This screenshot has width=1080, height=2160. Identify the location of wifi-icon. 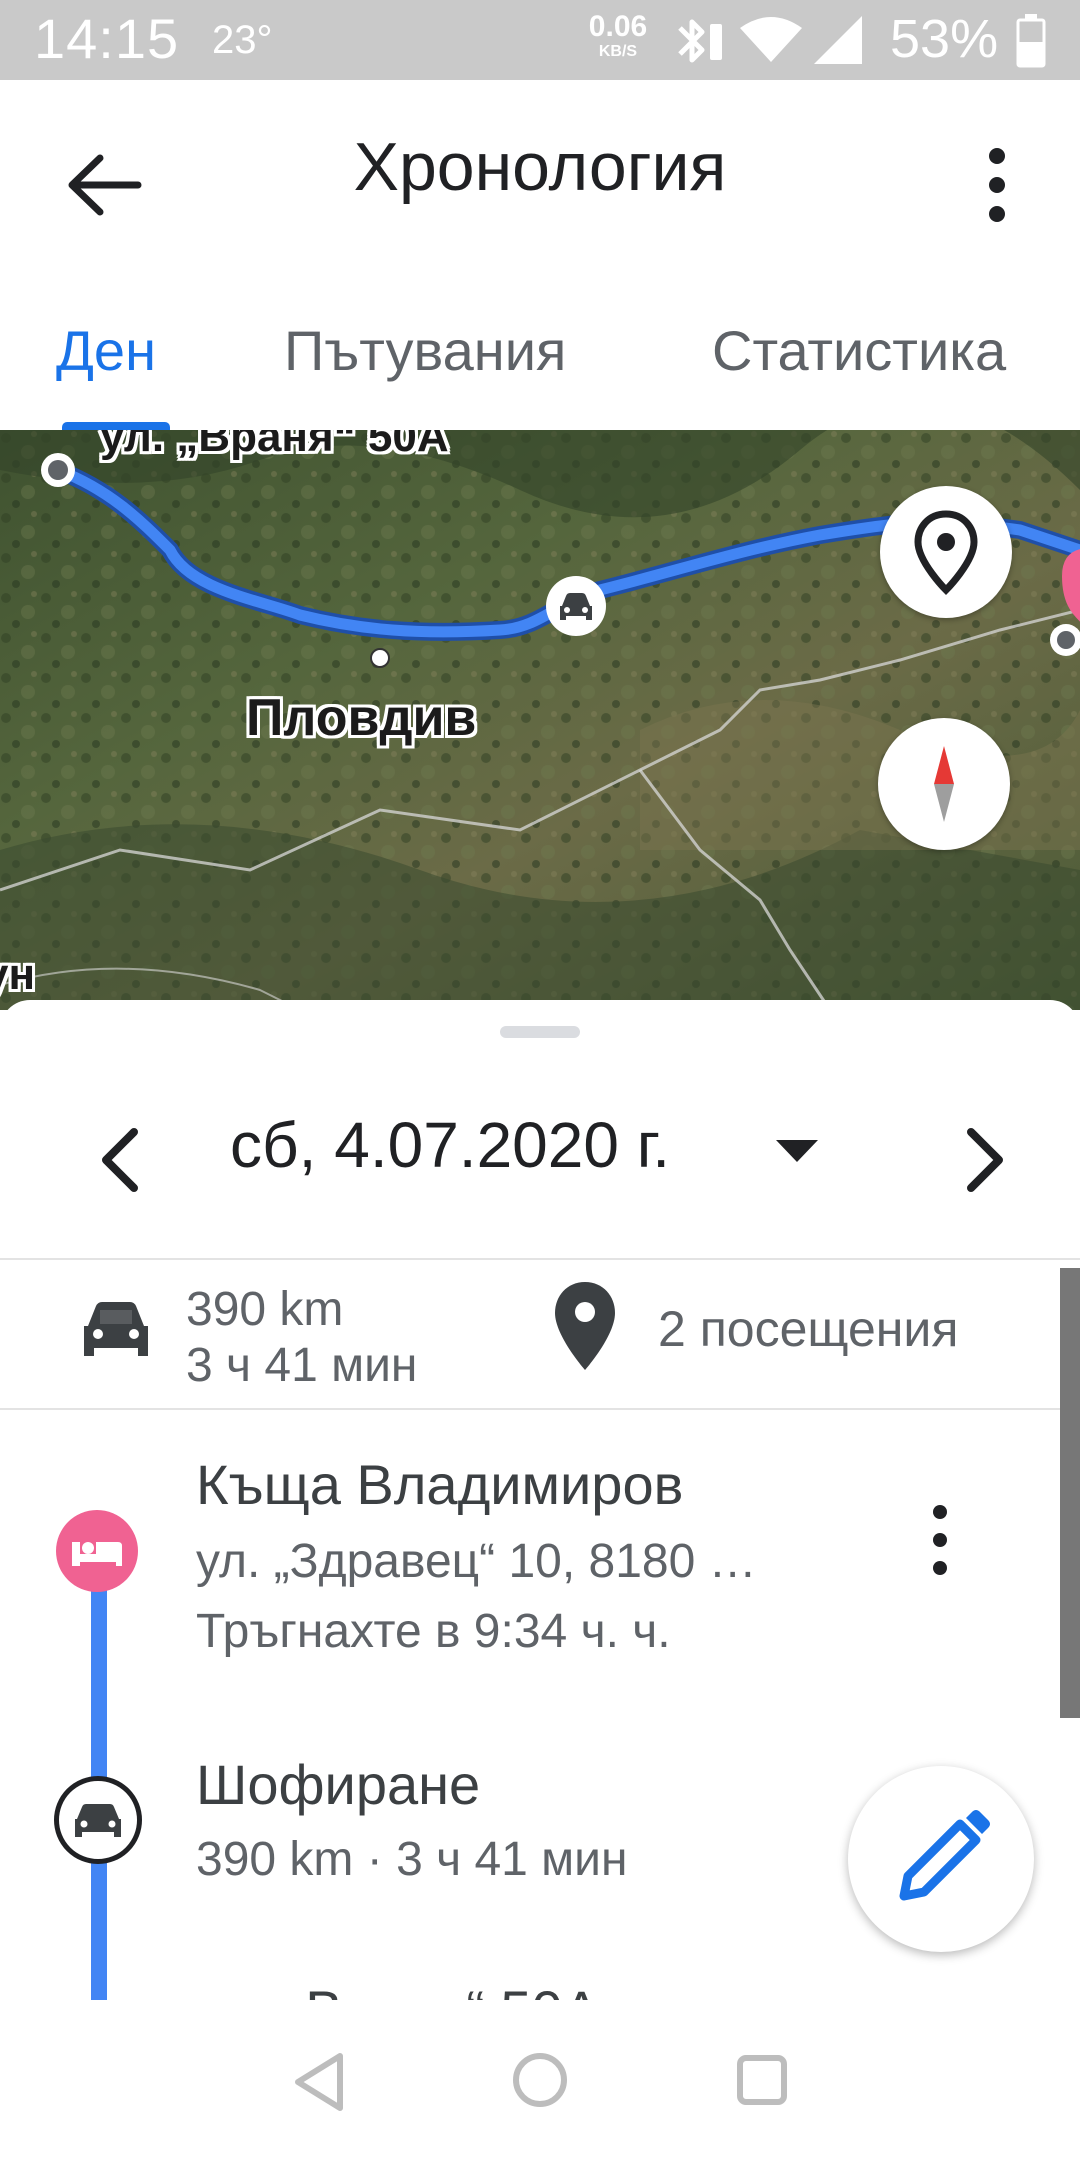
(771, 39).